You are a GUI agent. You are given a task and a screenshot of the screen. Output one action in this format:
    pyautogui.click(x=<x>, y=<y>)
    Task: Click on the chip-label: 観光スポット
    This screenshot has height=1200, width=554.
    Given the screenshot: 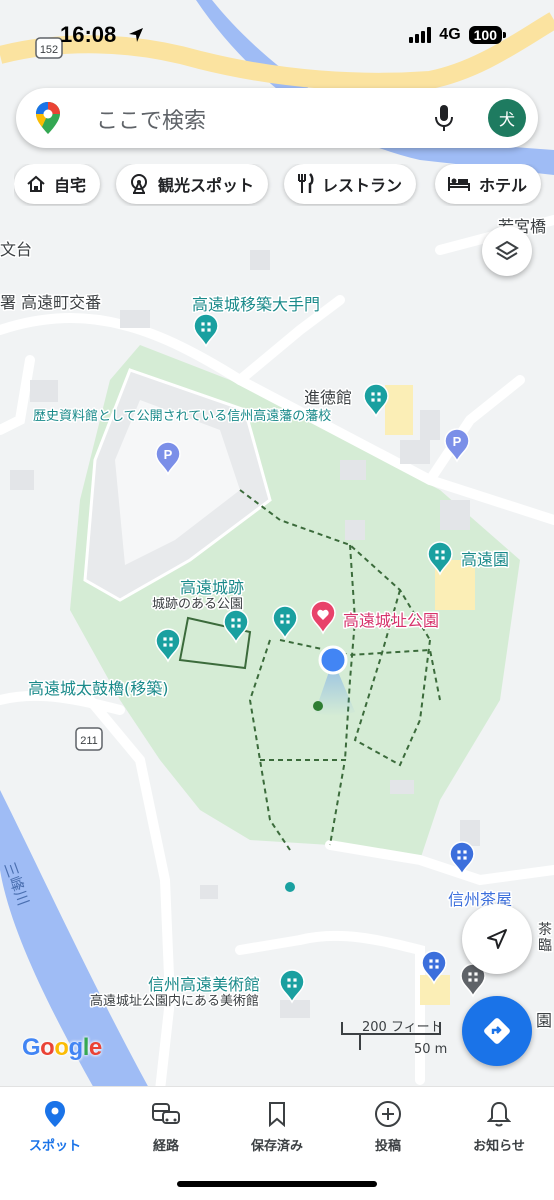 What is the action you would take?
    pyautogui.click(x=206, y=185)
    